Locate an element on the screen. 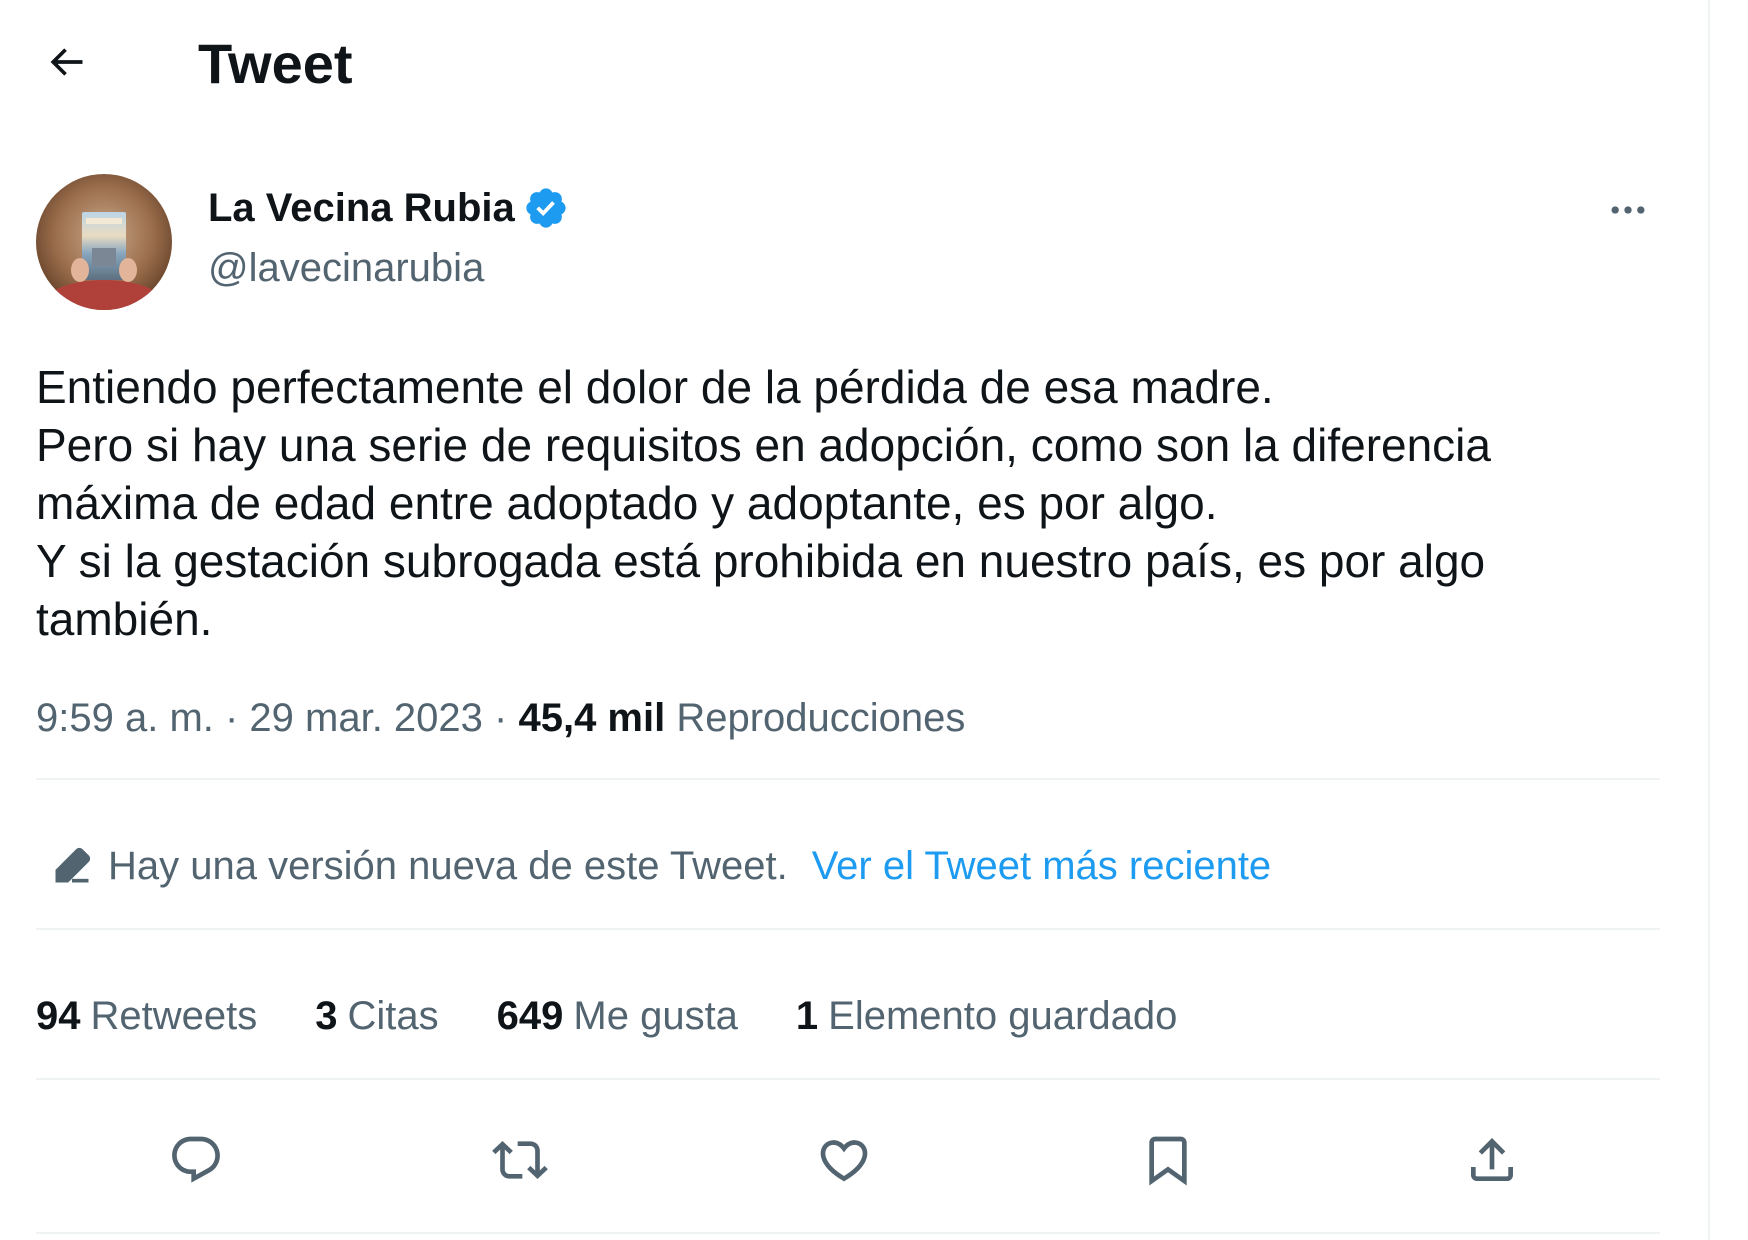 The height and width of the screenshot is (1240, 1748). like-button is located at coordinates (844, 1160).